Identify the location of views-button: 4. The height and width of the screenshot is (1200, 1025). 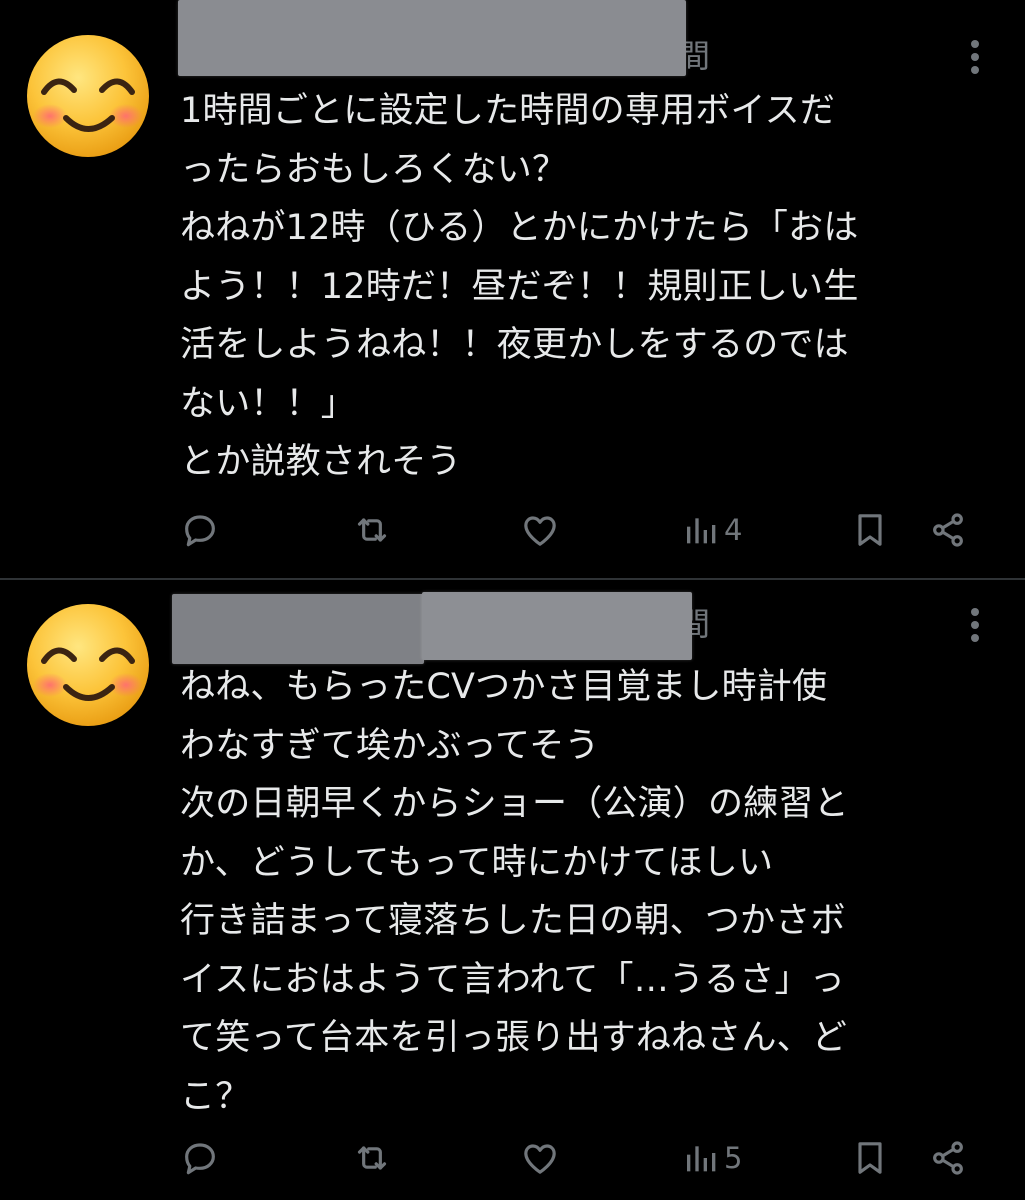
(712, 530).